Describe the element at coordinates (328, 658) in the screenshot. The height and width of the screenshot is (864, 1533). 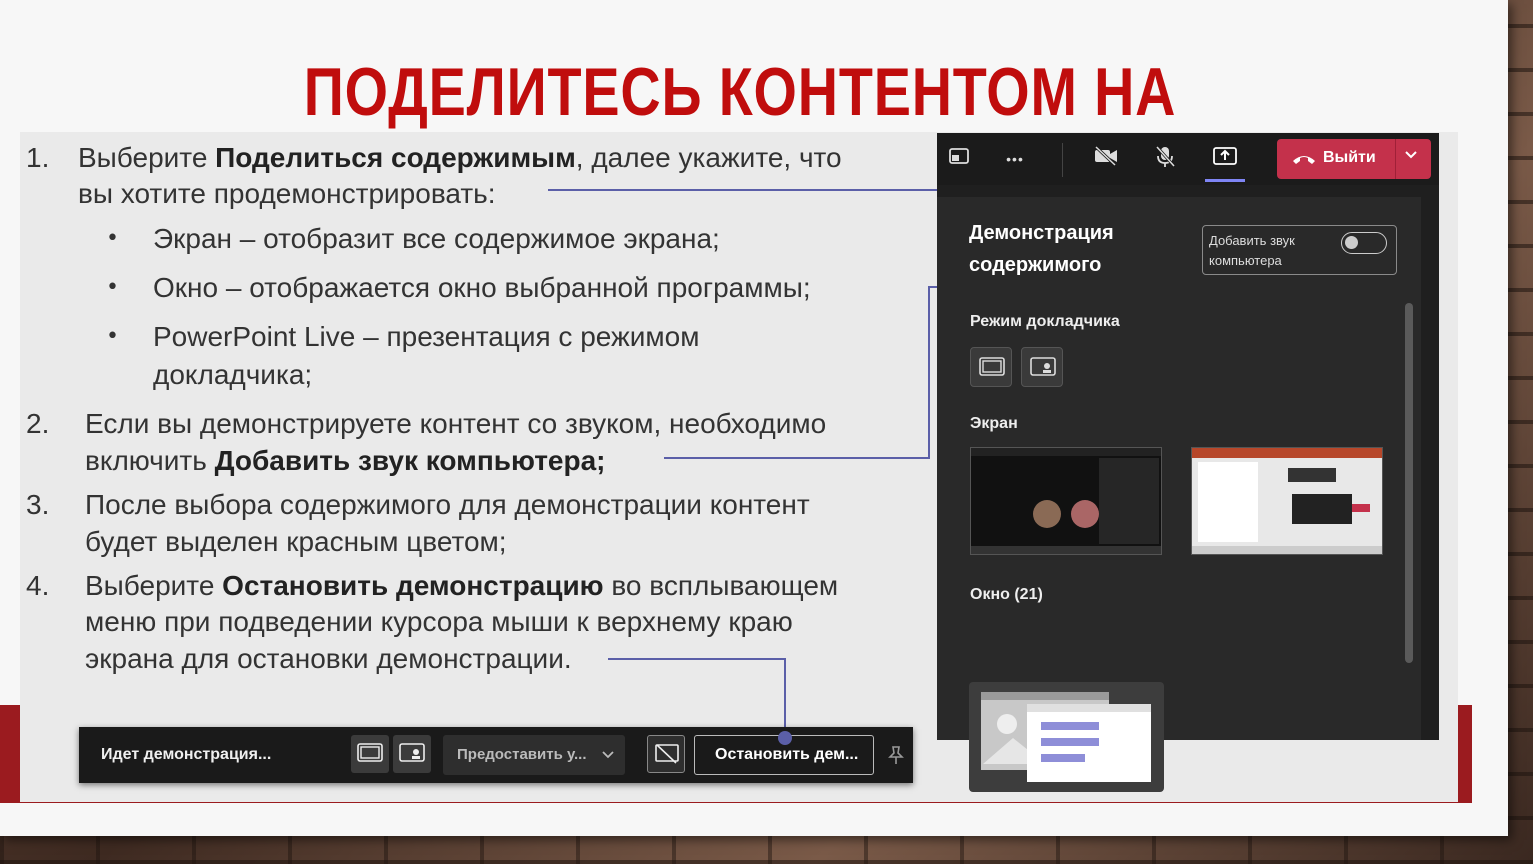
I see `step-4-line-3: экрана для остановки демонстрации.` at that location.